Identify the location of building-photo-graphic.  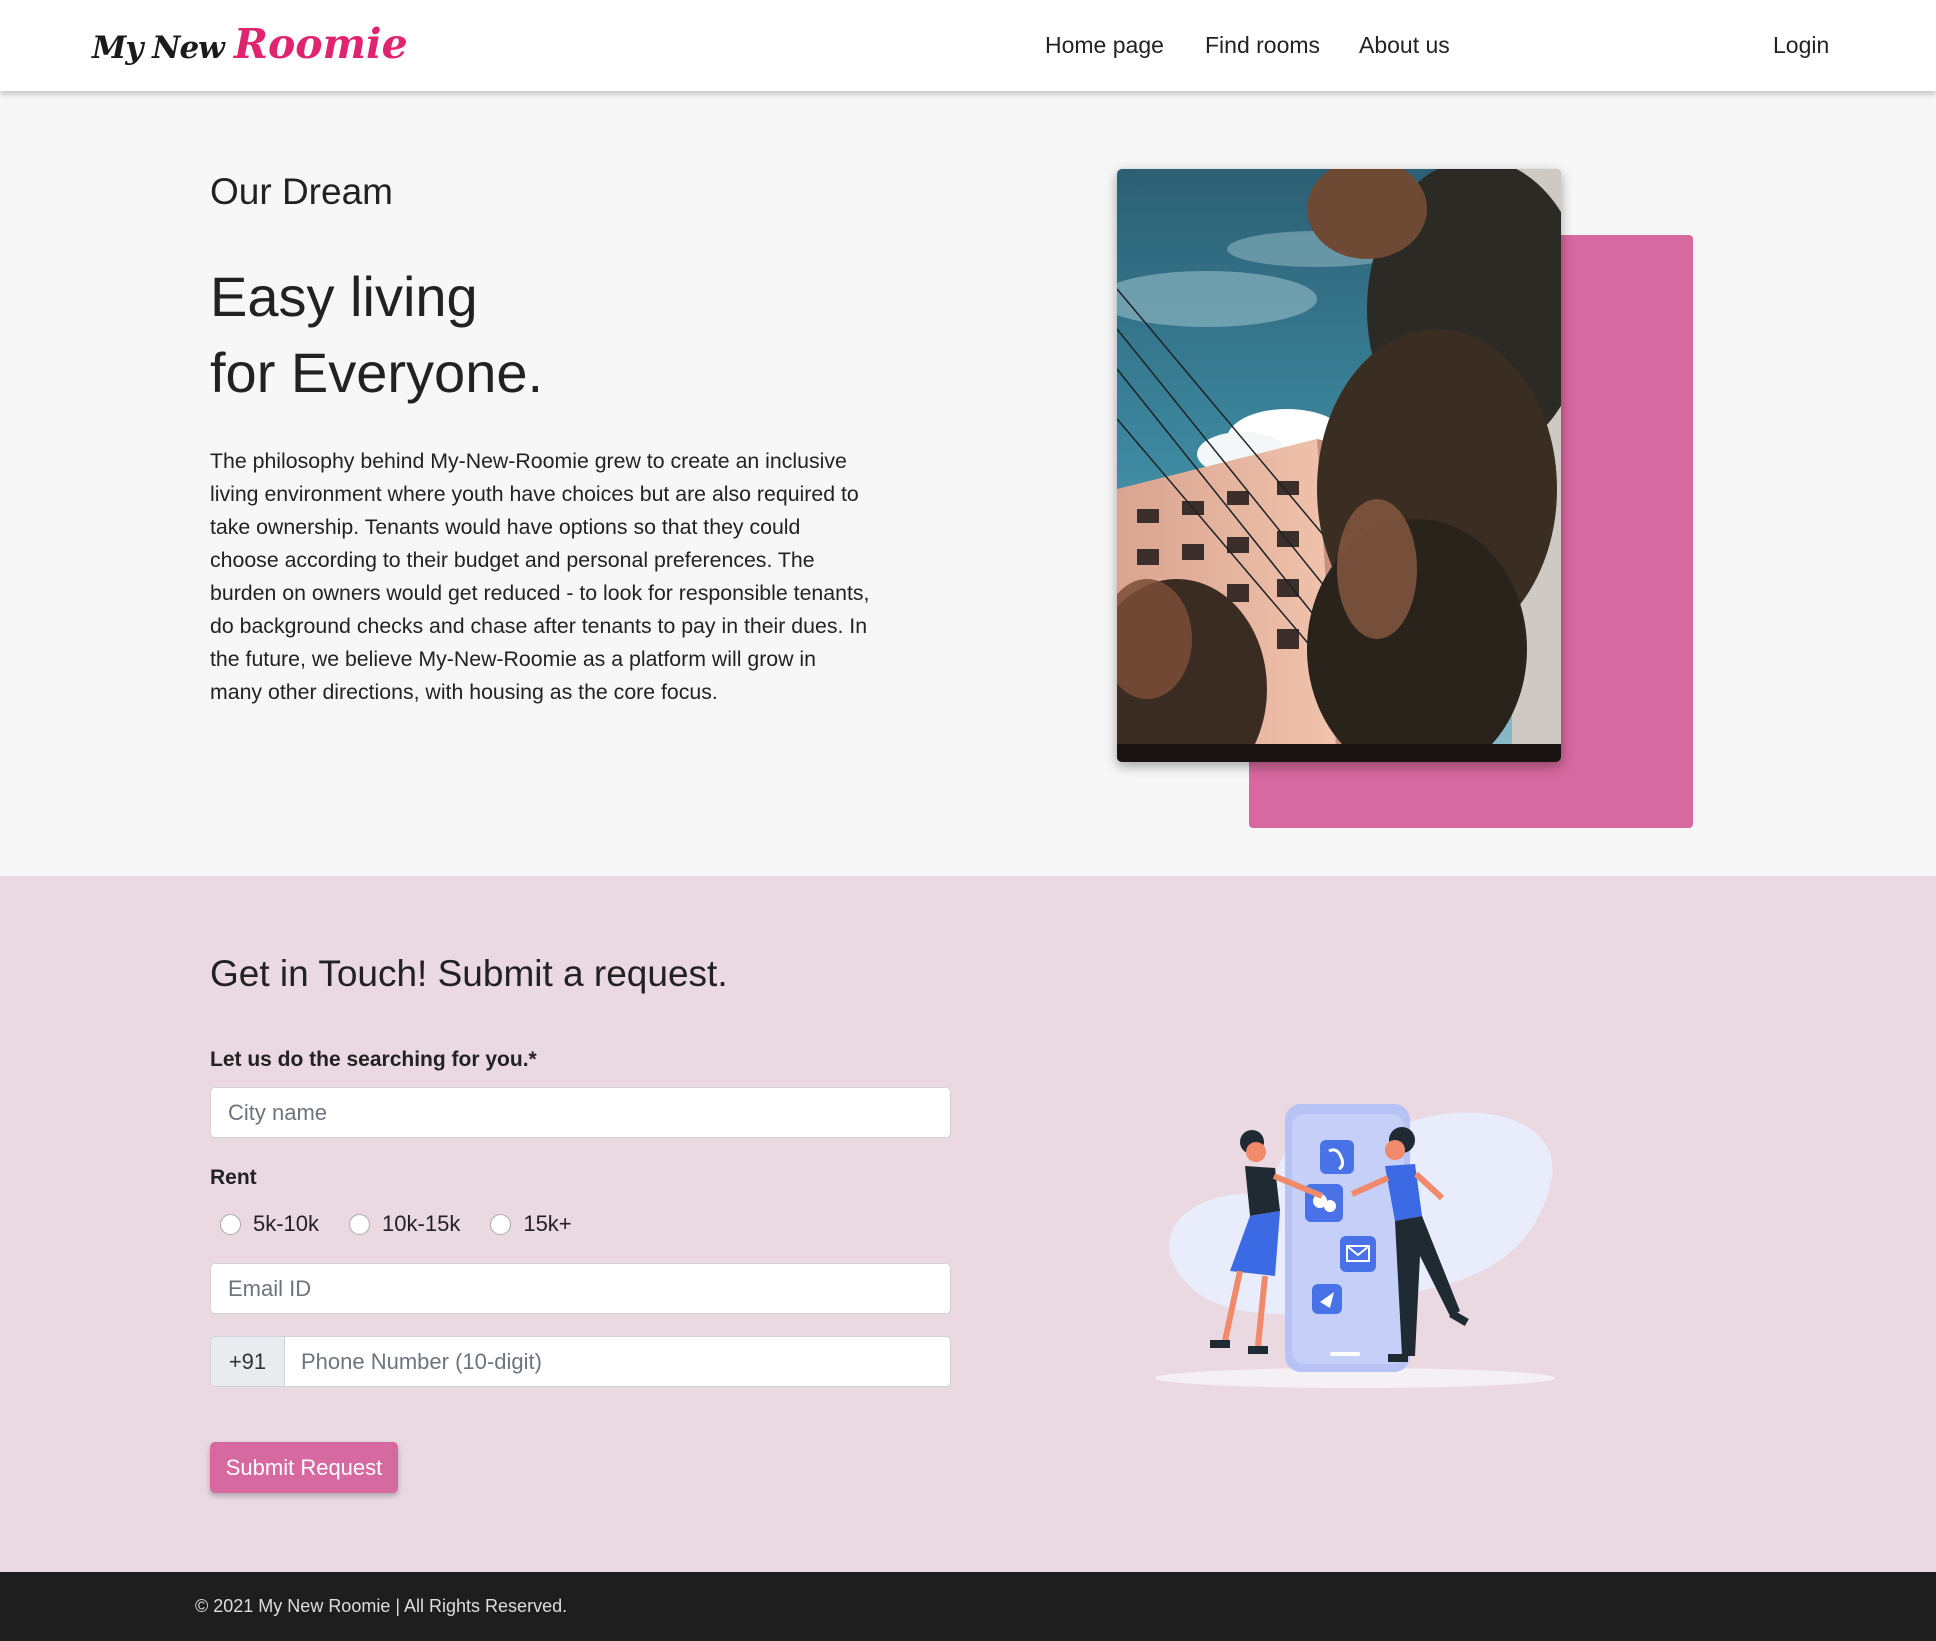
(1339, 465).